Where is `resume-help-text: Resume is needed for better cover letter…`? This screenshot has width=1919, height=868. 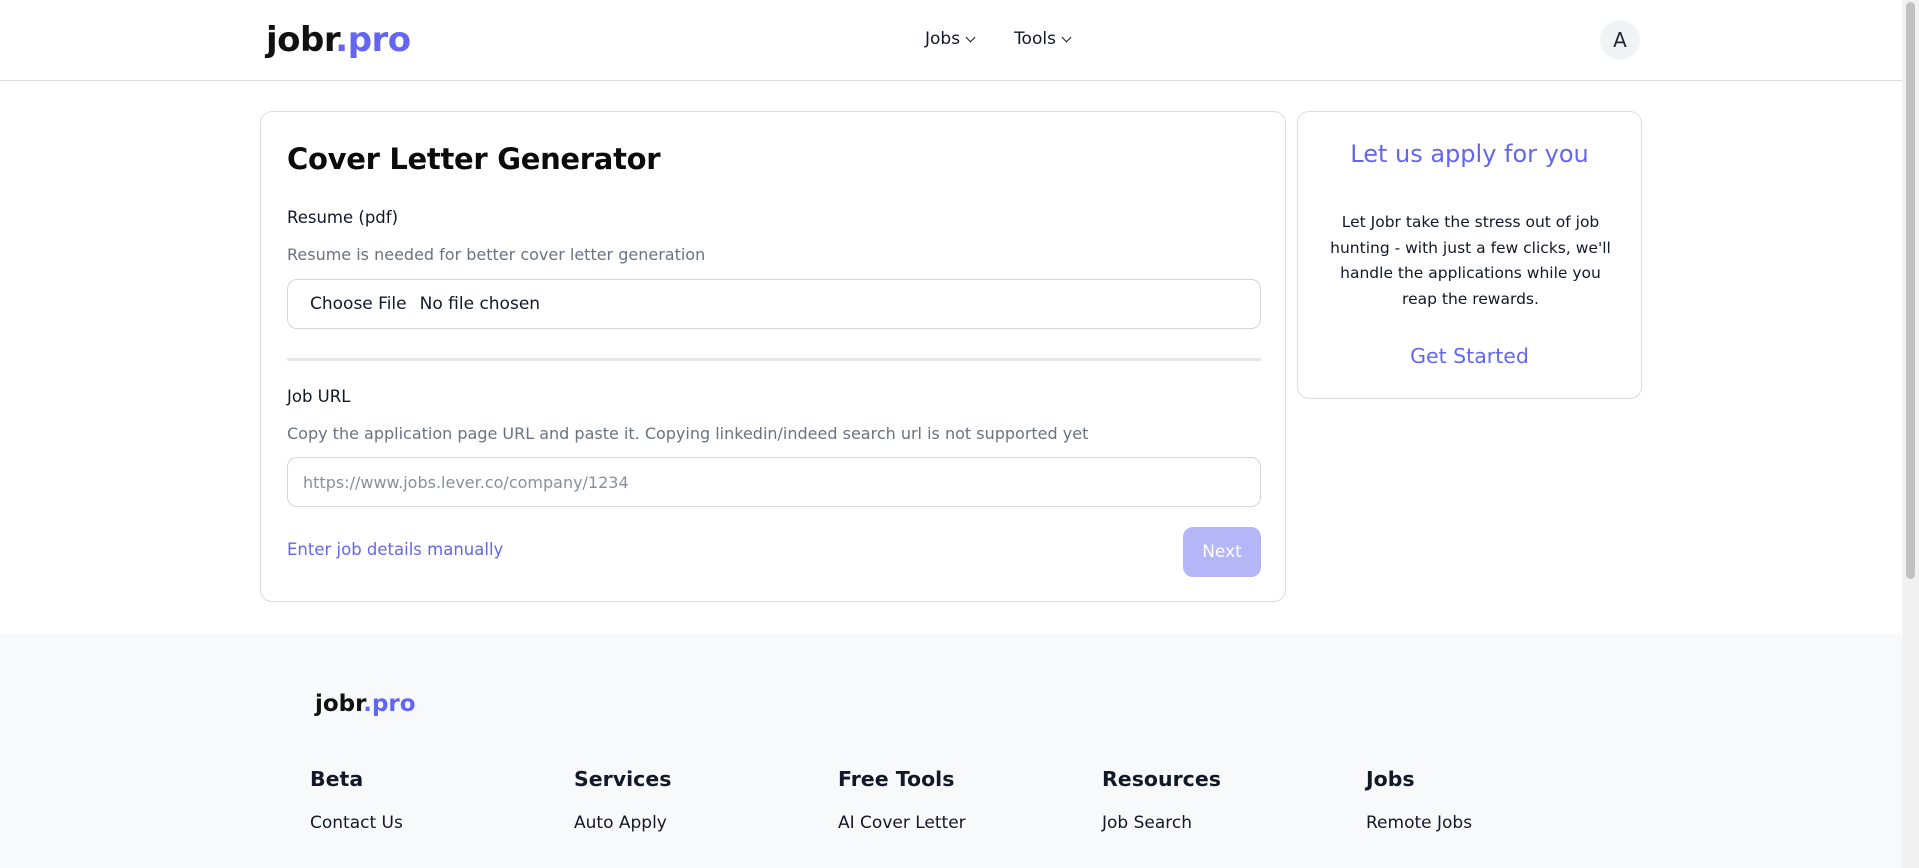
resume-help-text: Resume is needed for better cover letter… is located at coordinates (496, 254).